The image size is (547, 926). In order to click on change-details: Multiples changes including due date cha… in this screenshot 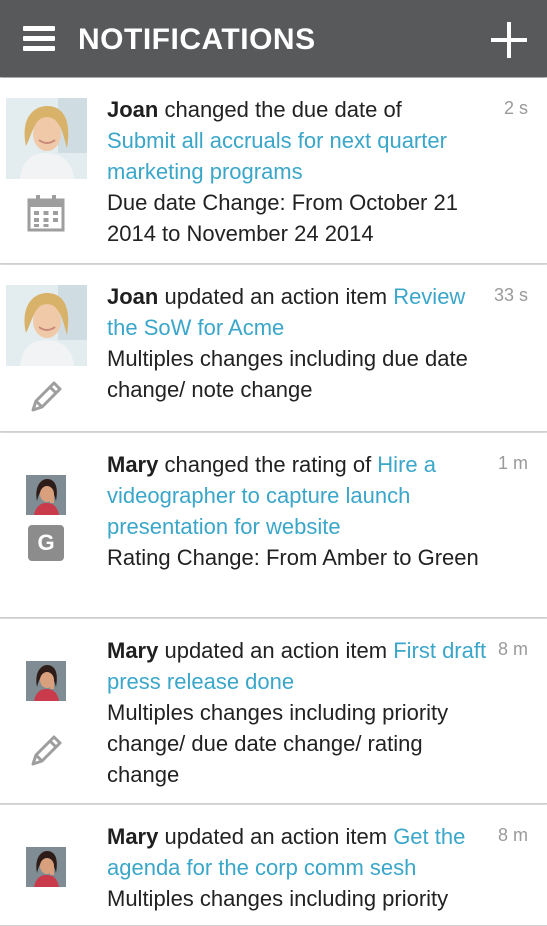, I will do `click(287, 374)`.